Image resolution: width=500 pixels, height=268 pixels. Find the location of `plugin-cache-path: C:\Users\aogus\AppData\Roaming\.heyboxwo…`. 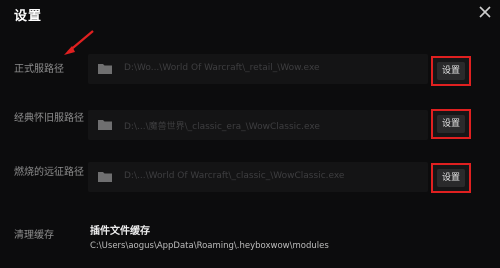

plugin-cache-path: C:\Users\aogus\AppData\Roaming\.heyboxwo… is located at coordinates (209, 246).